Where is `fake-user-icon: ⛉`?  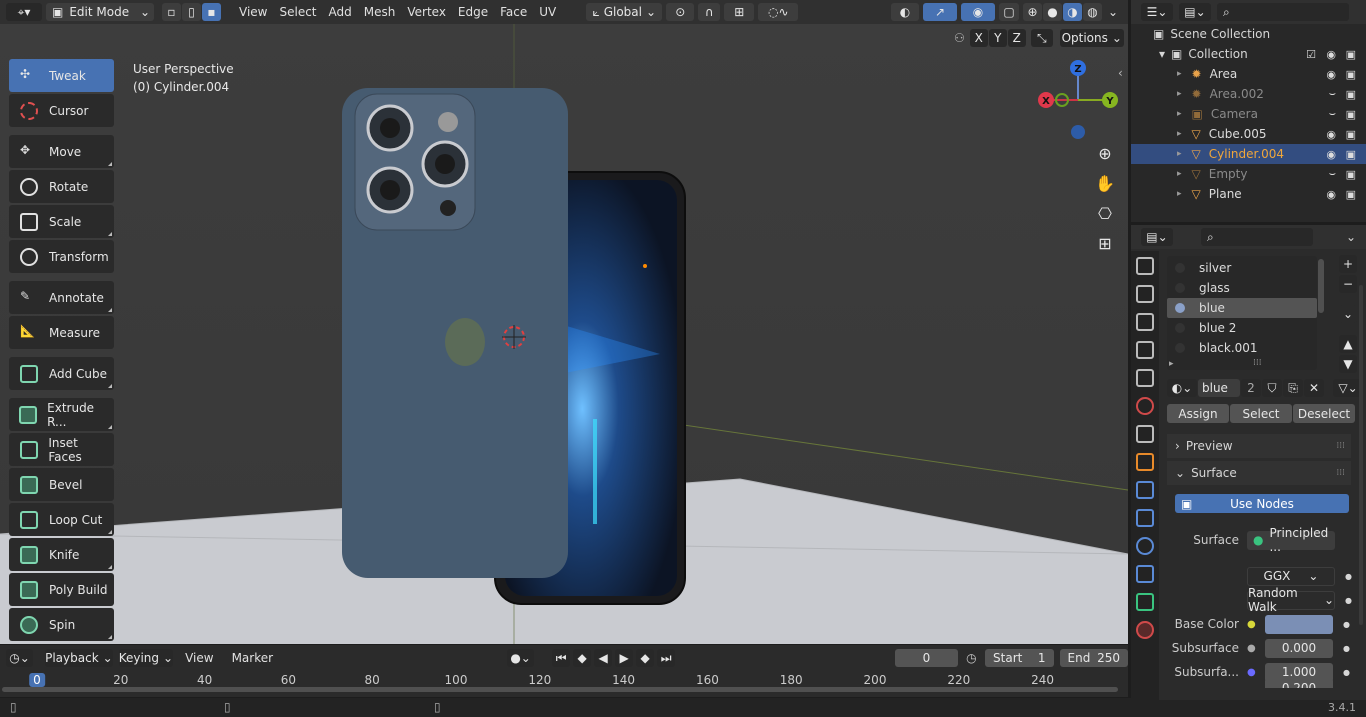
fake-user-icon: ⛉ is located at coordinates (1272, 388).